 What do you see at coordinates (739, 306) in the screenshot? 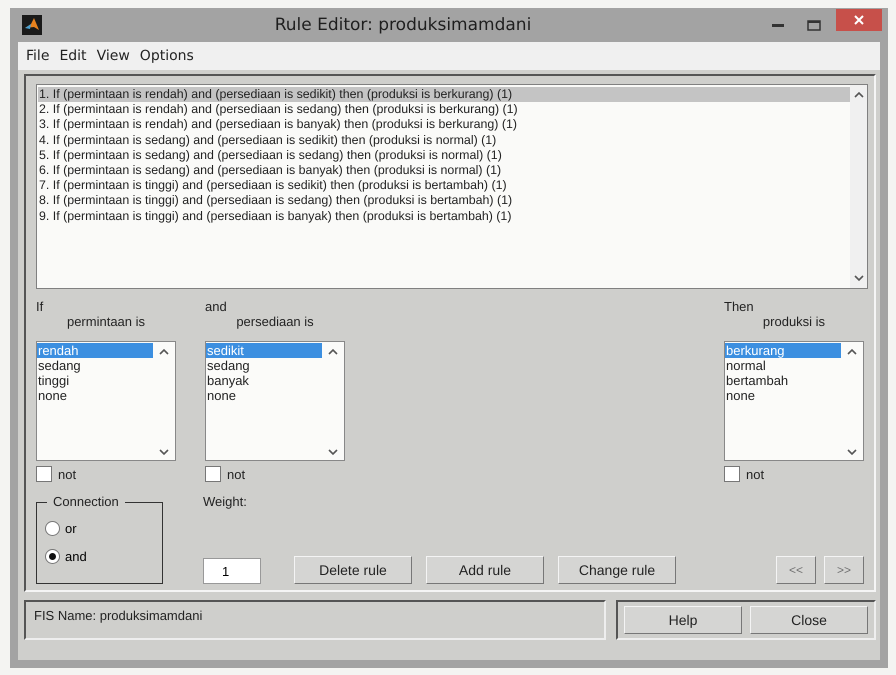
I see `clause-label: Then` at bounding box center [739, 306].